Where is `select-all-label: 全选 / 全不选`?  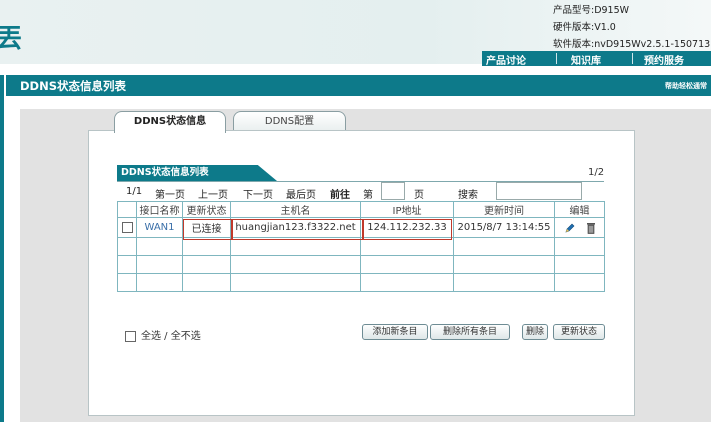 select-all-label: 全选 / 全不选 is located at coordinates (171, 336).